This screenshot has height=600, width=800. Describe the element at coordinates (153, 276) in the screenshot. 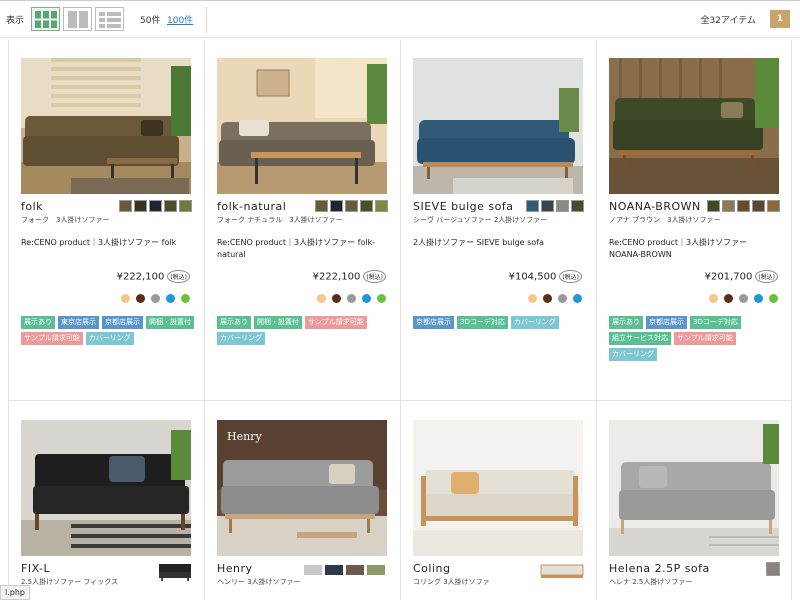

I see `product-price: ¥222,100 (税込)` at that location.